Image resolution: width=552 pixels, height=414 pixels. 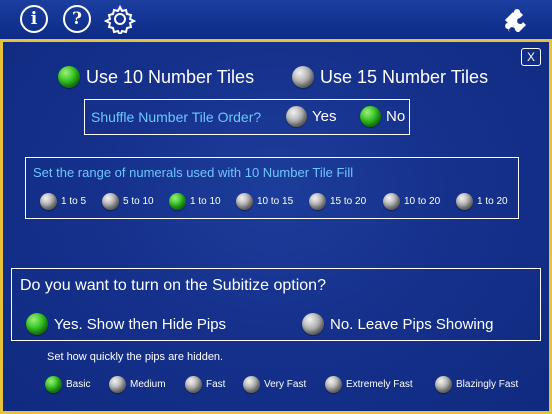 What do you see at coordinates (140, 324) in the screenshot?
I see `option-label: Yes. Show then Hide Pips` at bounding box center [140, 324].